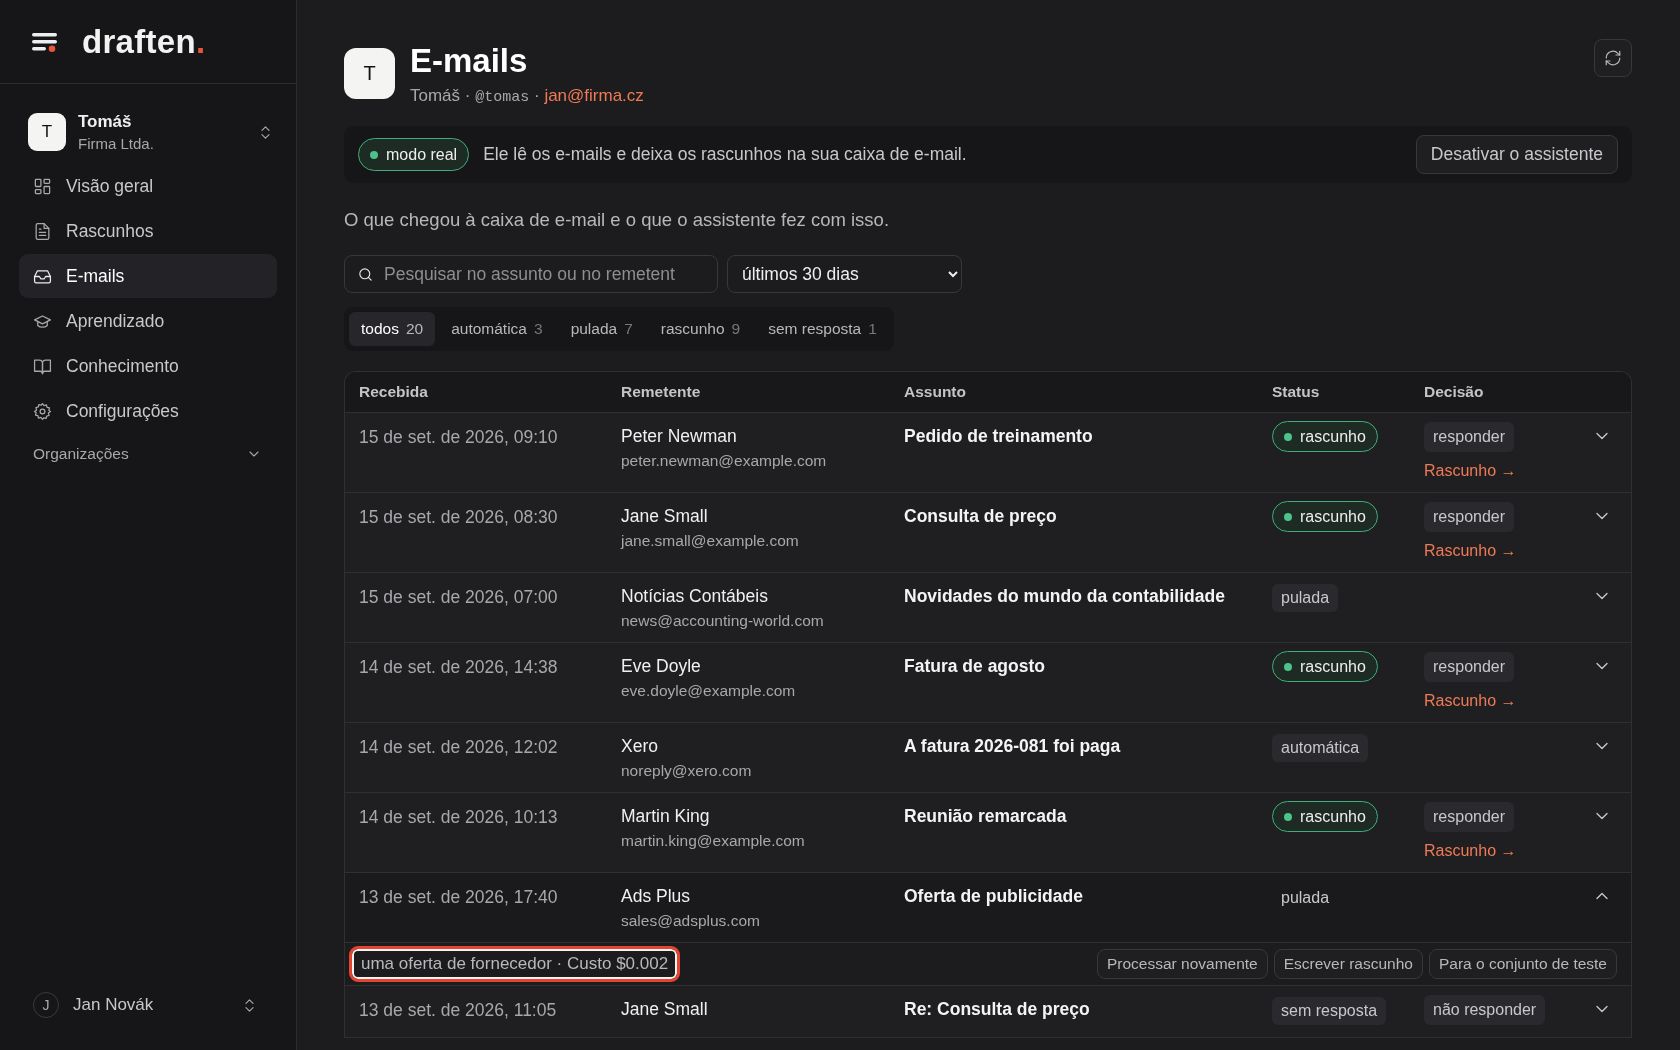  I want to click on page-title: E-mails, so click(469, 61).